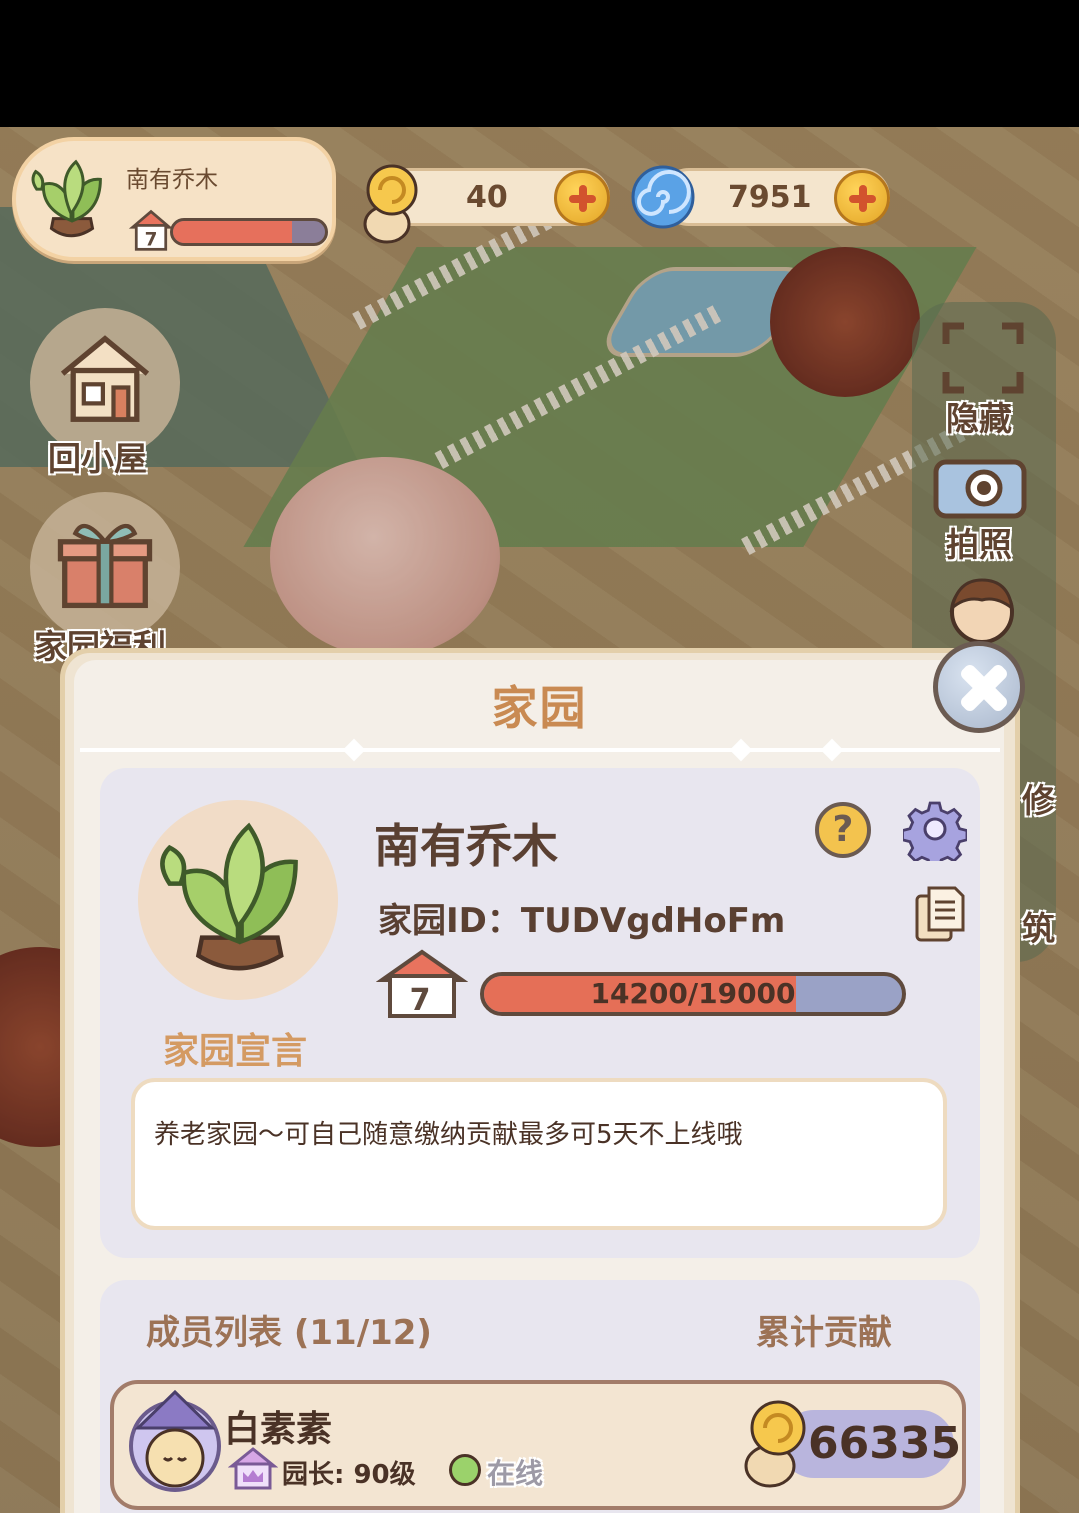 The width and height of the screenshot is (1079, 1513). I want to click on camera-icon, so click(980, 485).